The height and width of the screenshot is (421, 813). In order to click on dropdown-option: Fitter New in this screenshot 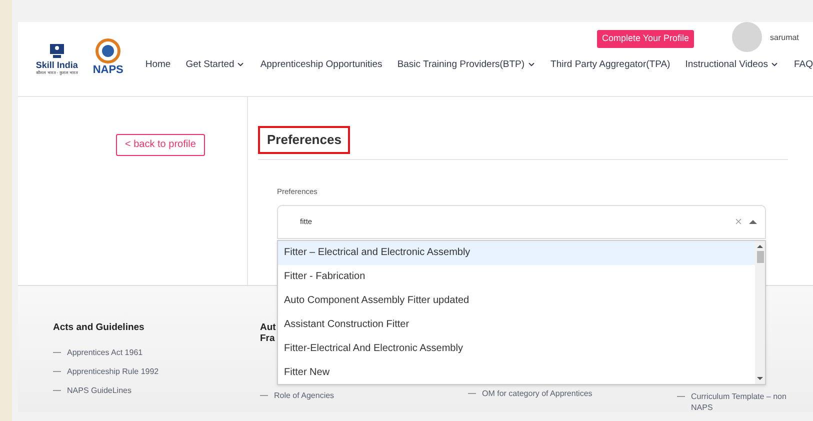, I will do `click(516, 372)`.